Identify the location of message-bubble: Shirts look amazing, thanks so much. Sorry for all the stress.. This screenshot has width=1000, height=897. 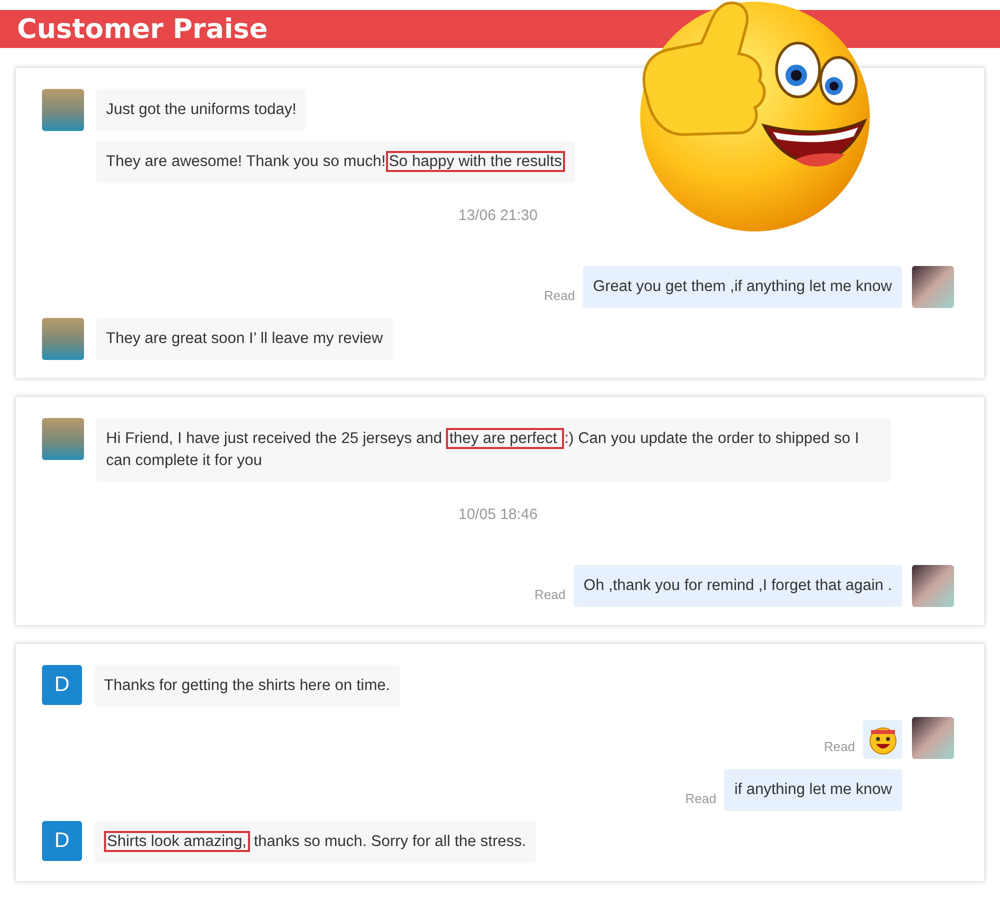
(315, 842).